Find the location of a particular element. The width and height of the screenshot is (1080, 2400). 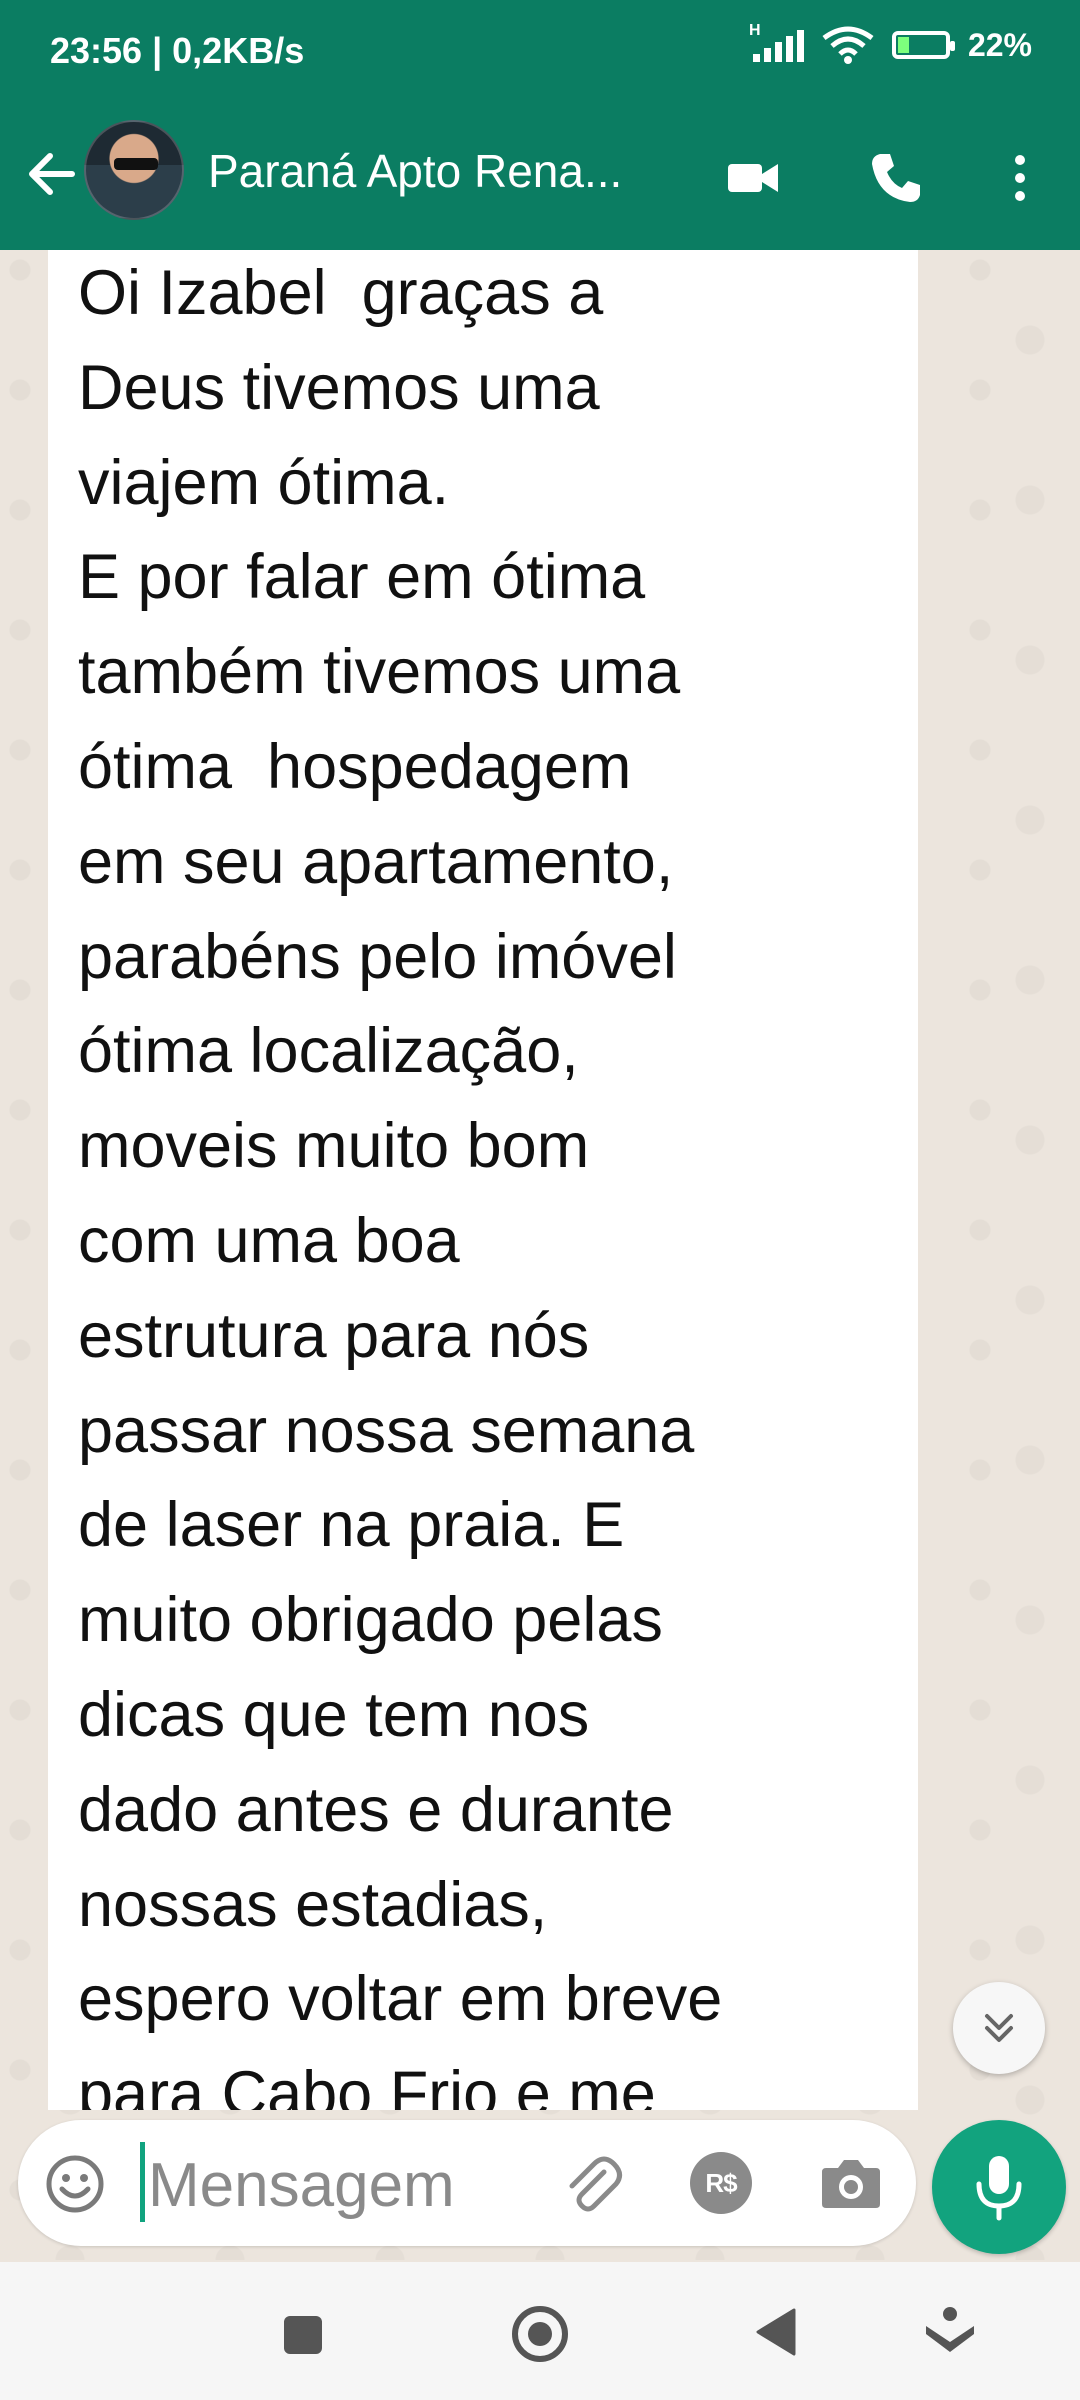

network-type: H is located at coordinates (754, 30).